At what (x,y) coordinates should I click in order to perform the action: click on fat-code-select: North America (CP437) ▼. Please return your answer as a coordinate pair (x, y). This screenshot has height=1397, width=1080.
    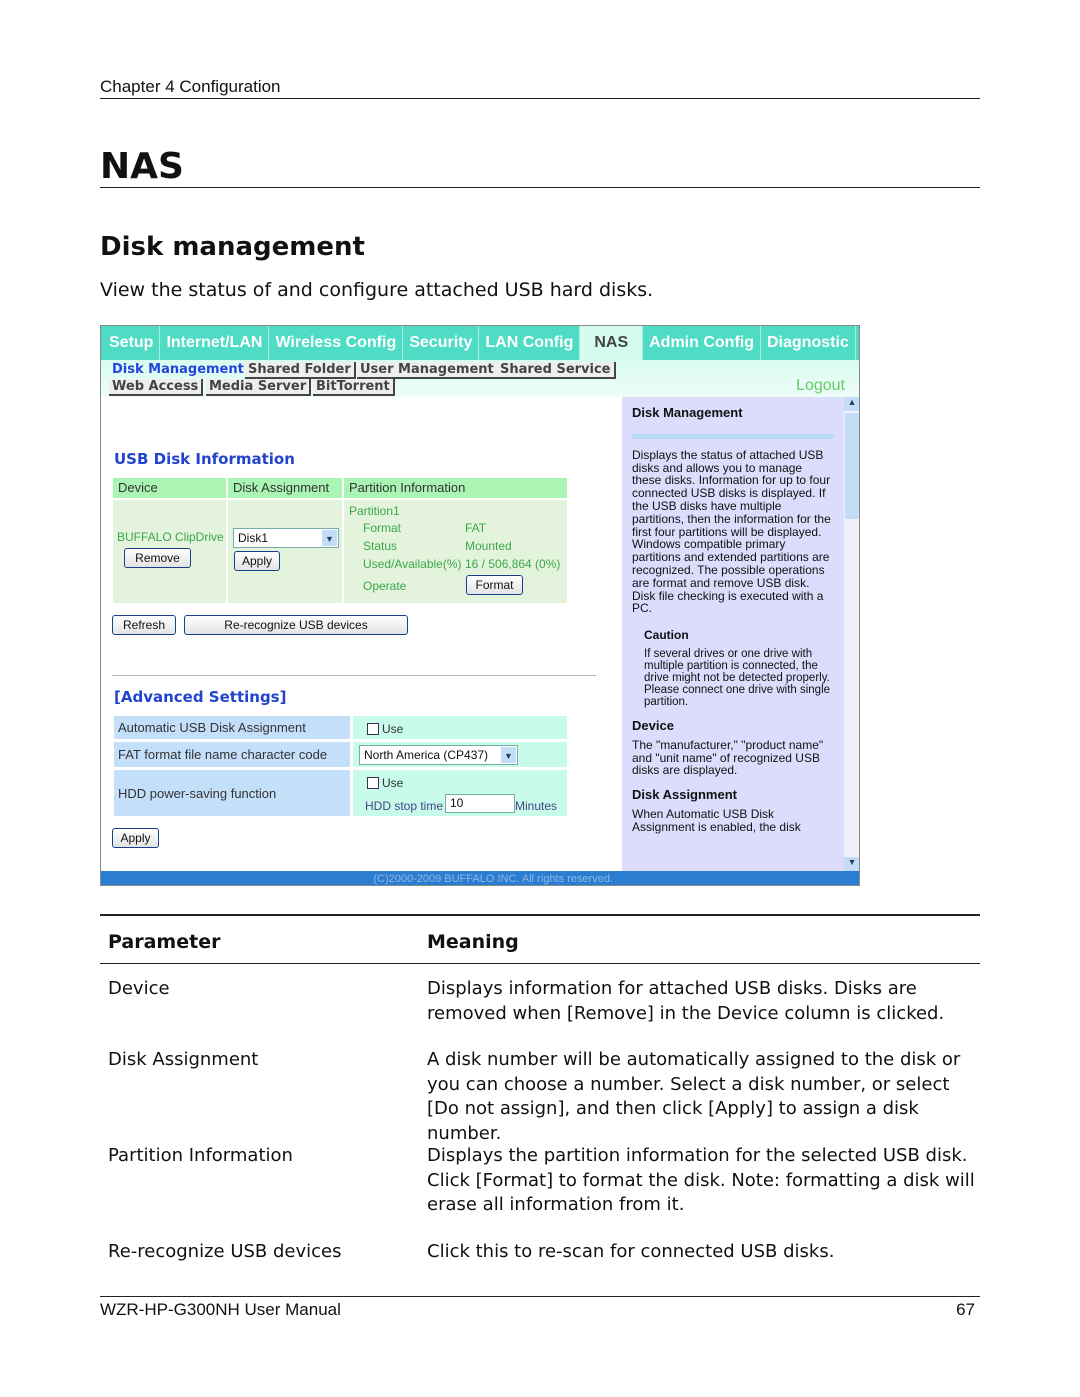
    Looking at the image, I should click on (438, 755).